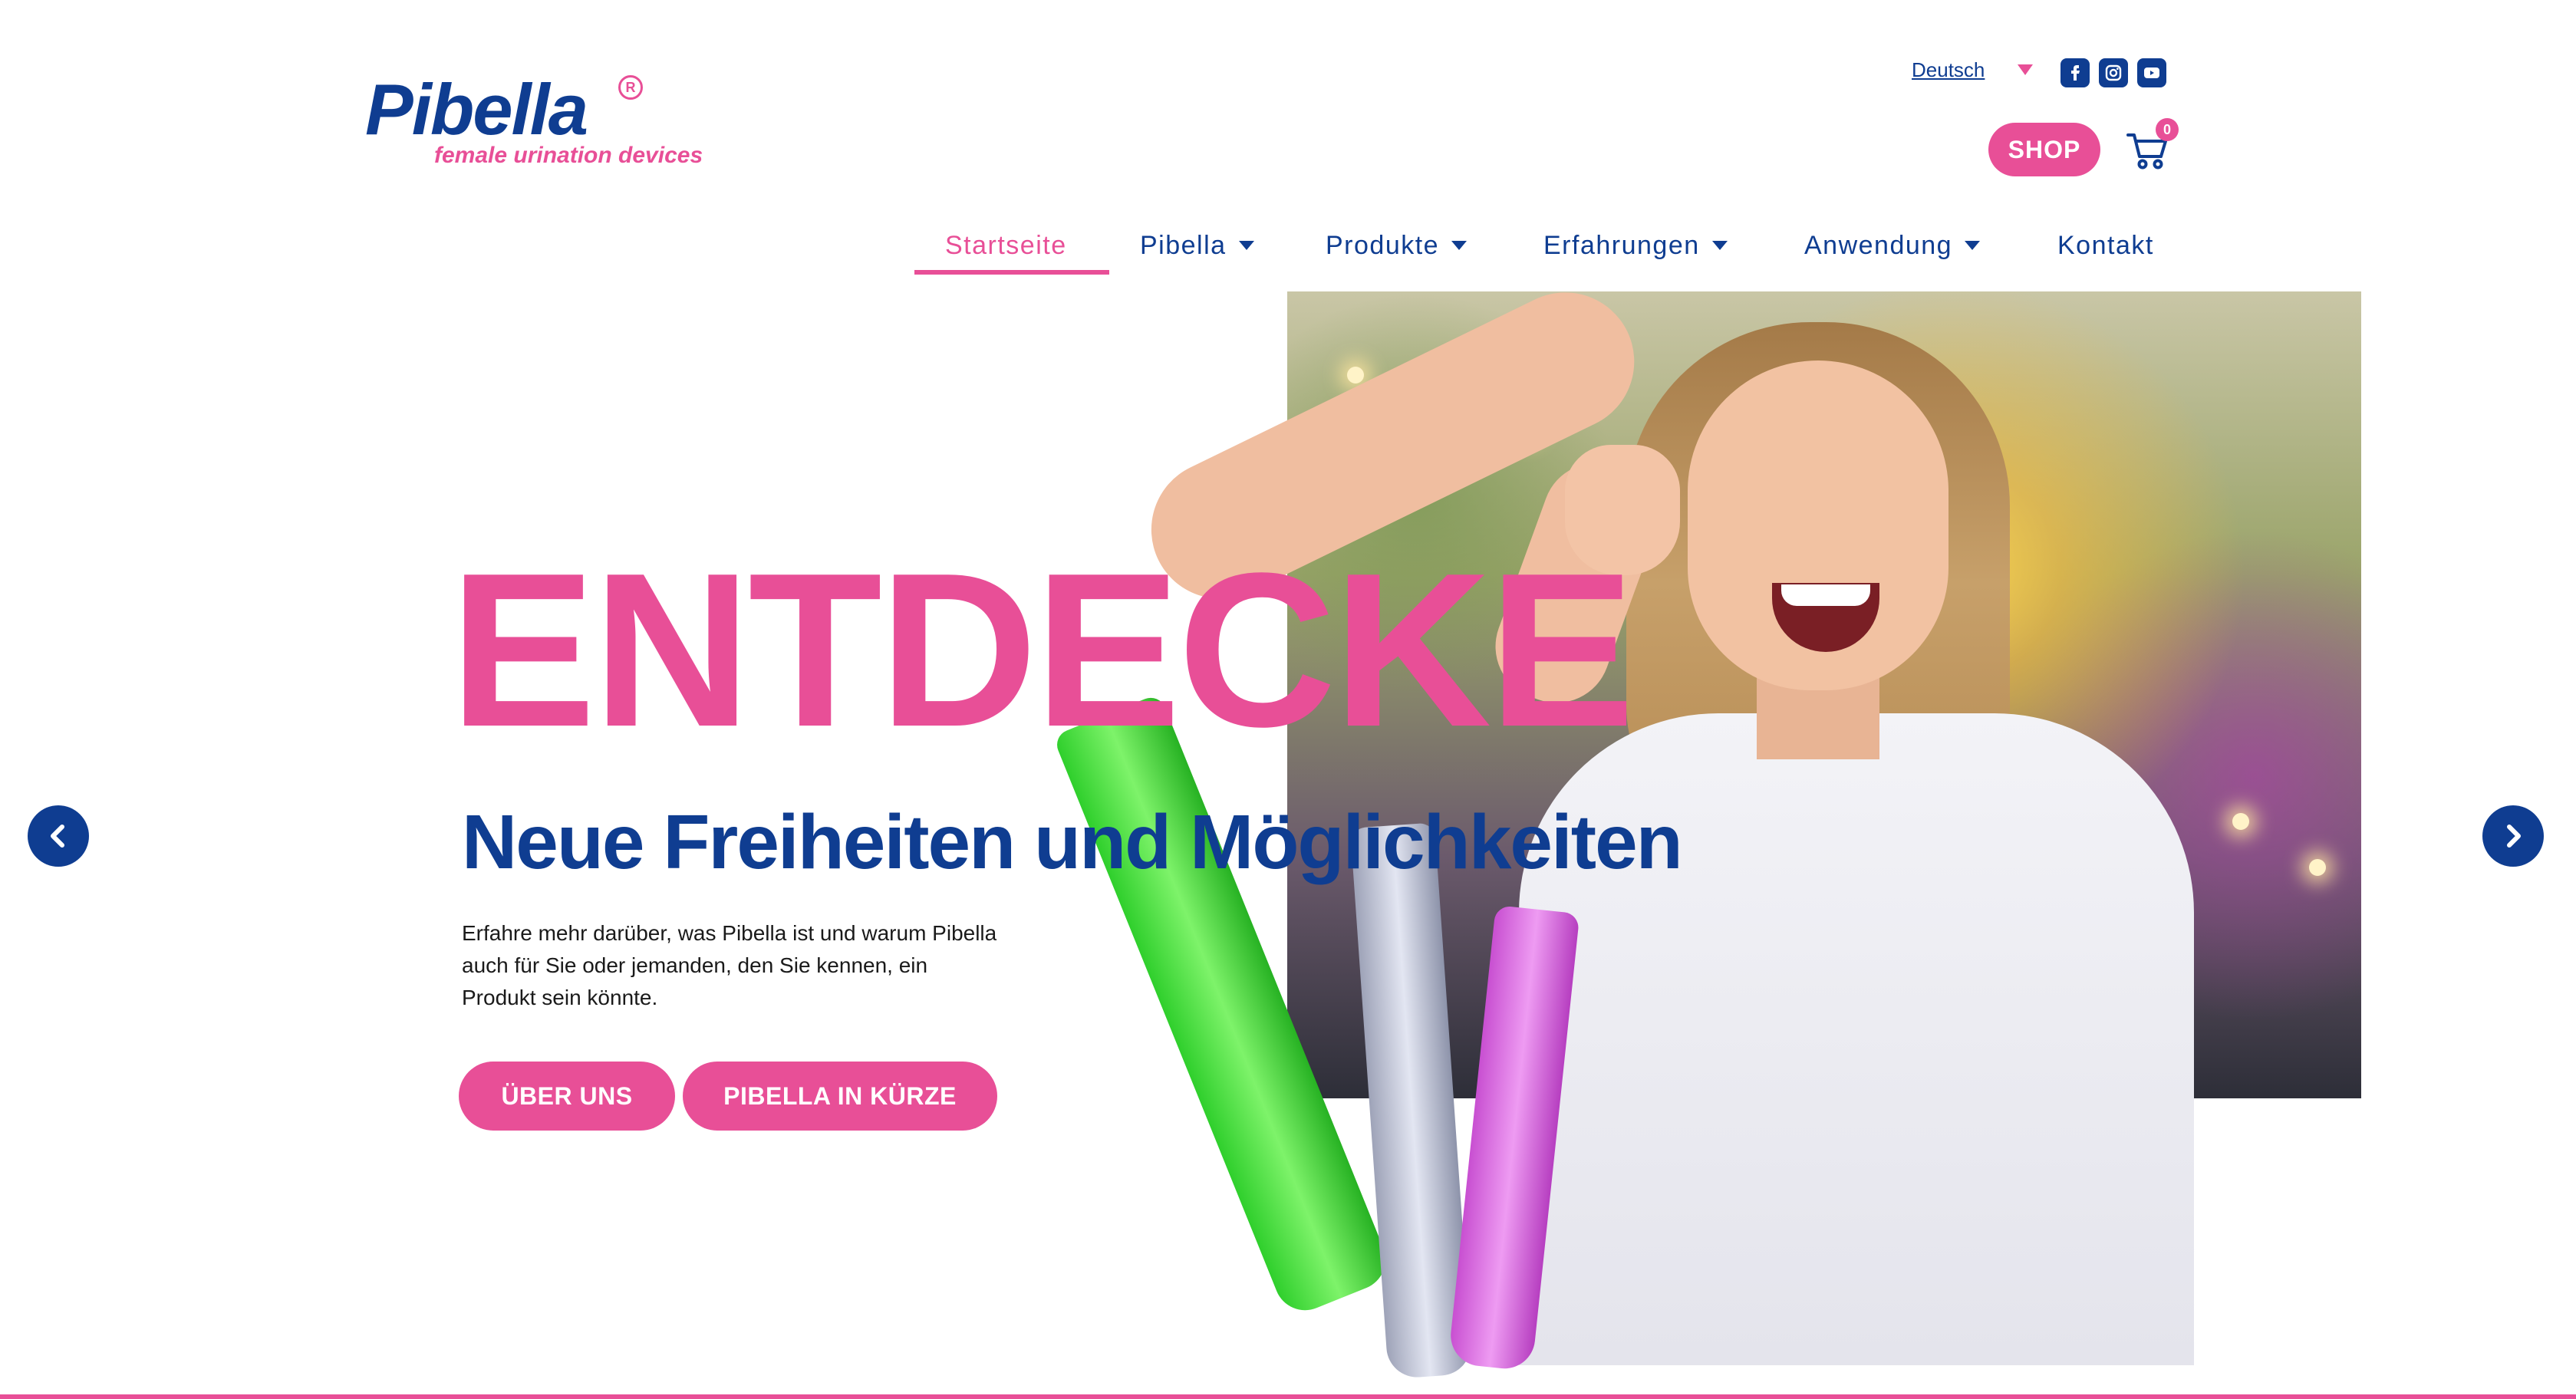 The height and width of the screenshot is (1399, 2576). I want to click on about-us-button: ÜBER UNS, so click(567, 1096).